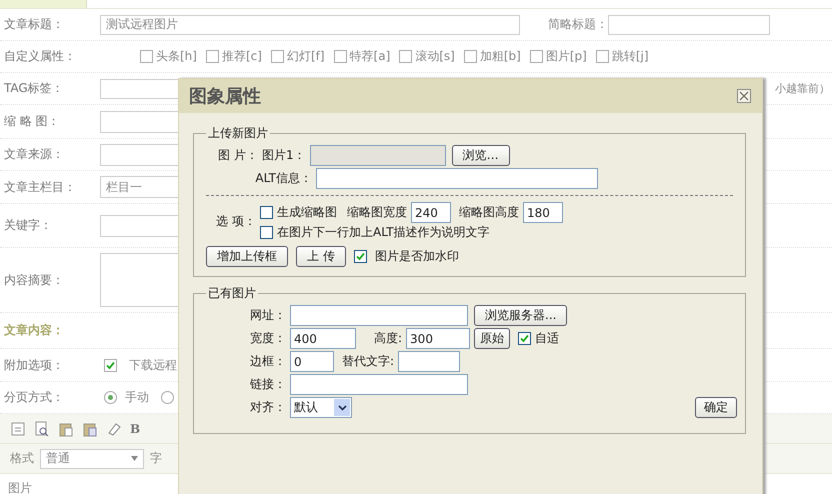 Image resolution: width=832 pixels, height=494 pixels. What do you see at coordinates (176, 56) in the screenshot?
I see `checkbox-label: 头条[h]` at bounding box center [176, 56].